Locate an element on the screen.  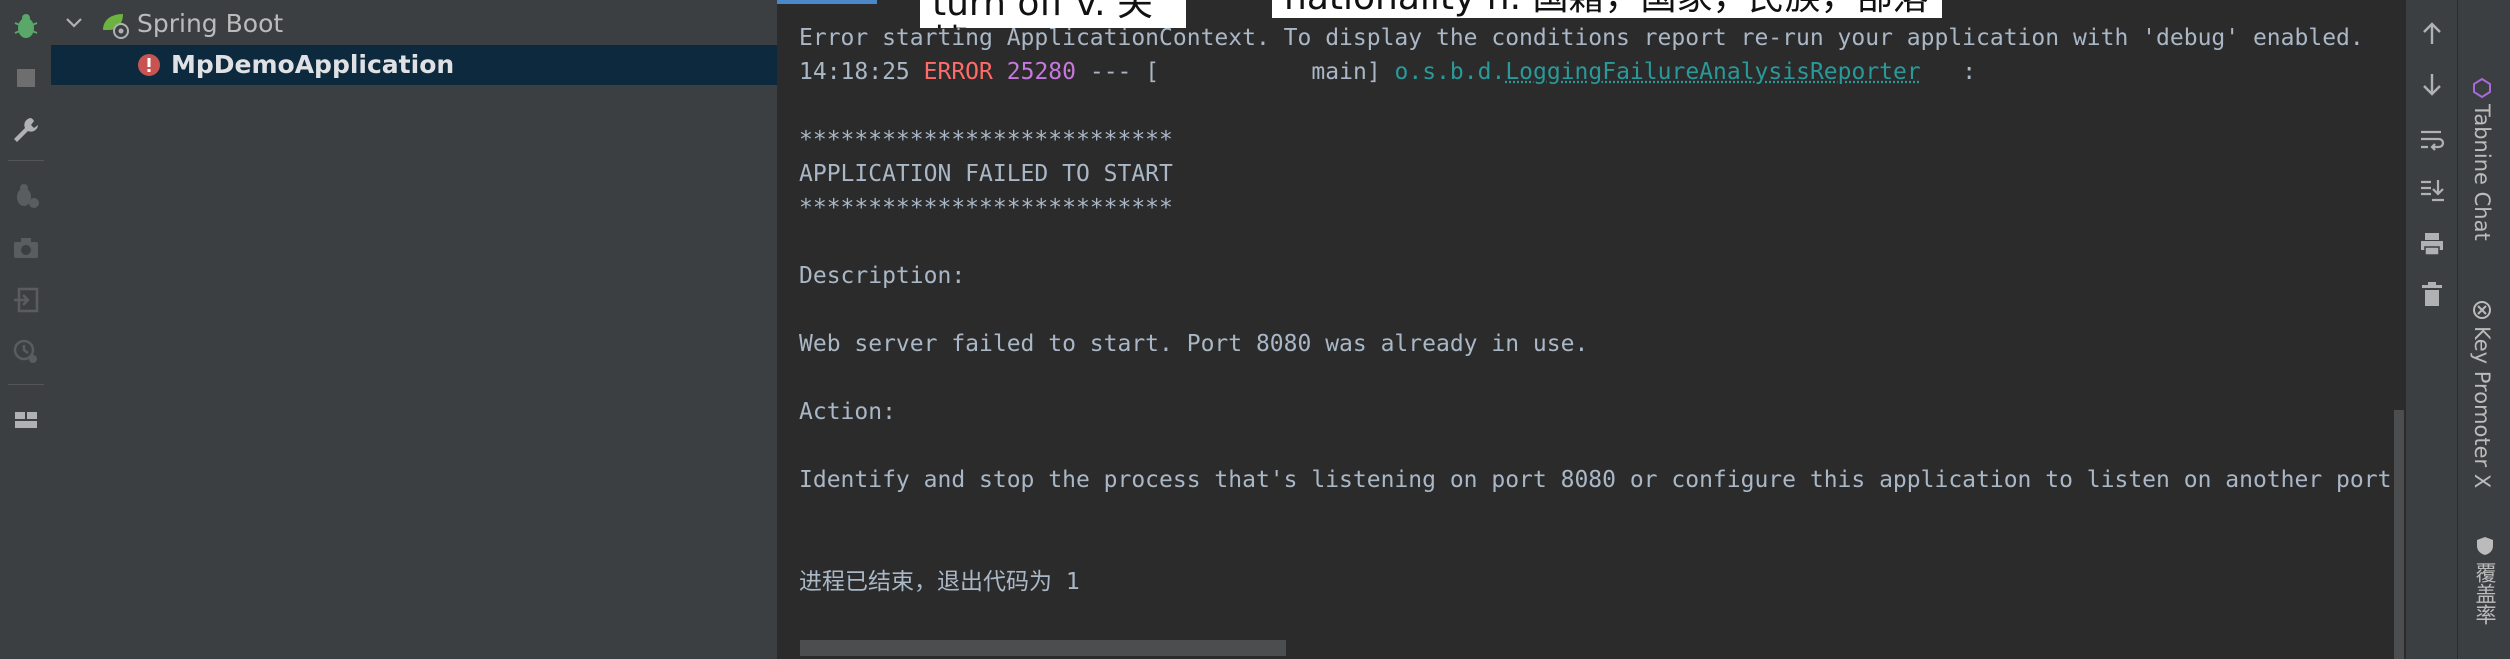
tree-node-mpdemoapplication: MpDemoApplication is located at coordinates (414, 65).